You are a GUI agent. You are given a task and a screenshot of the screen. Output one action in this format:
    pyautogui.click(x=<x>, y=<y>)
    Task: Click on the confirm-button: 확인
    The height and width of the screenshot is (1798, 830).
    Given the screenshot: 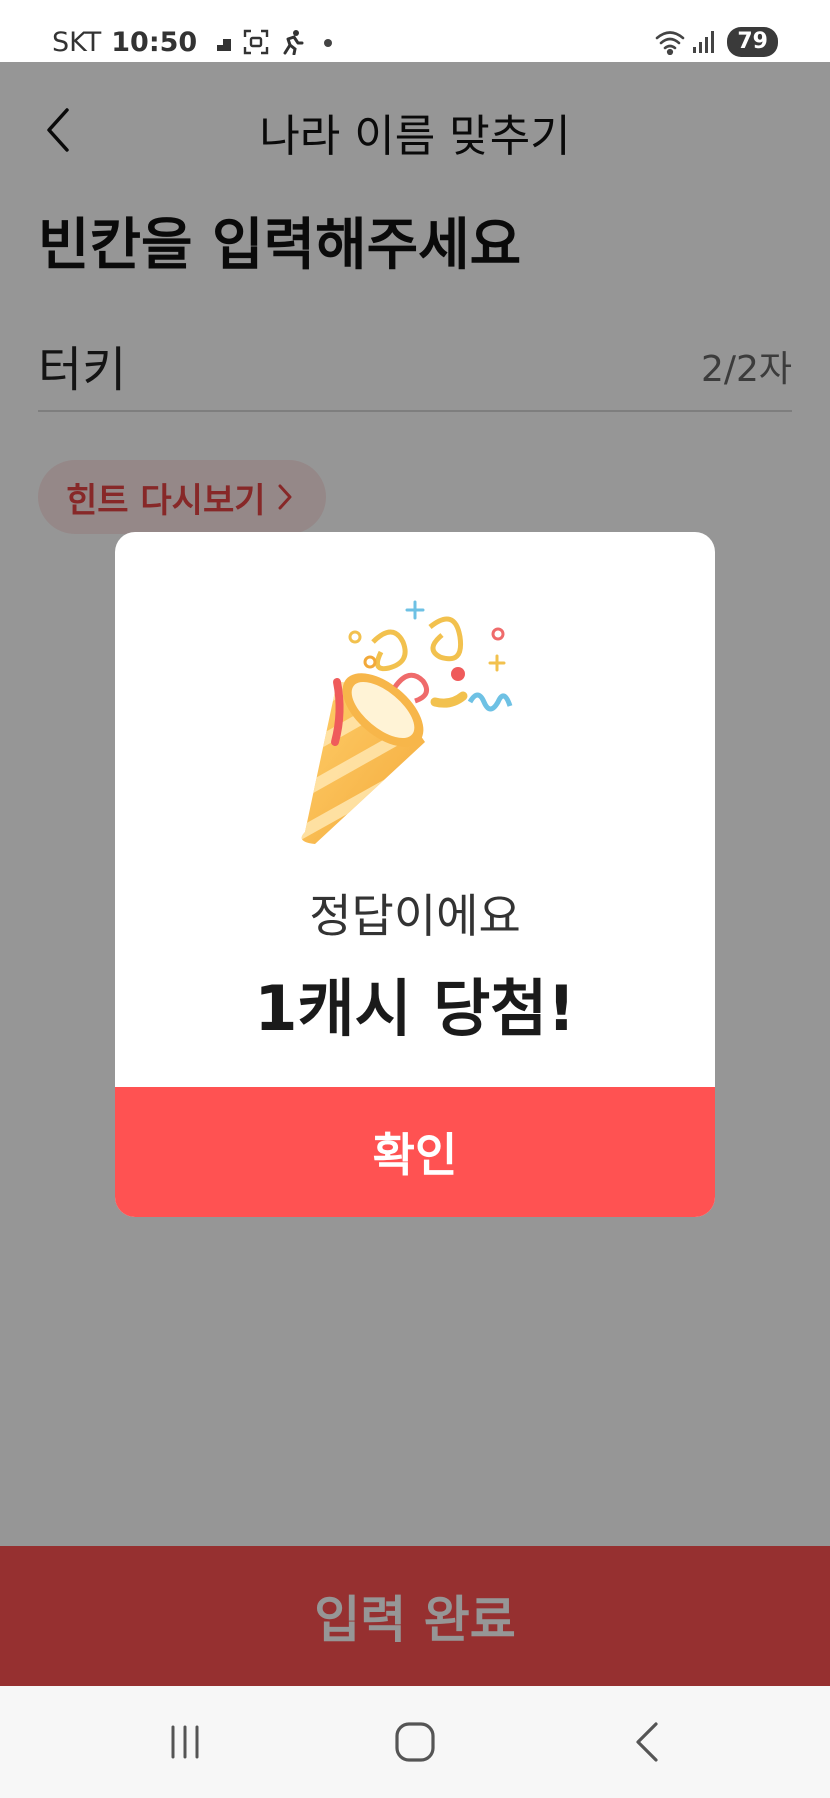 What is the action you would take?
    pyautogui.click(x=415, y=1152)
    